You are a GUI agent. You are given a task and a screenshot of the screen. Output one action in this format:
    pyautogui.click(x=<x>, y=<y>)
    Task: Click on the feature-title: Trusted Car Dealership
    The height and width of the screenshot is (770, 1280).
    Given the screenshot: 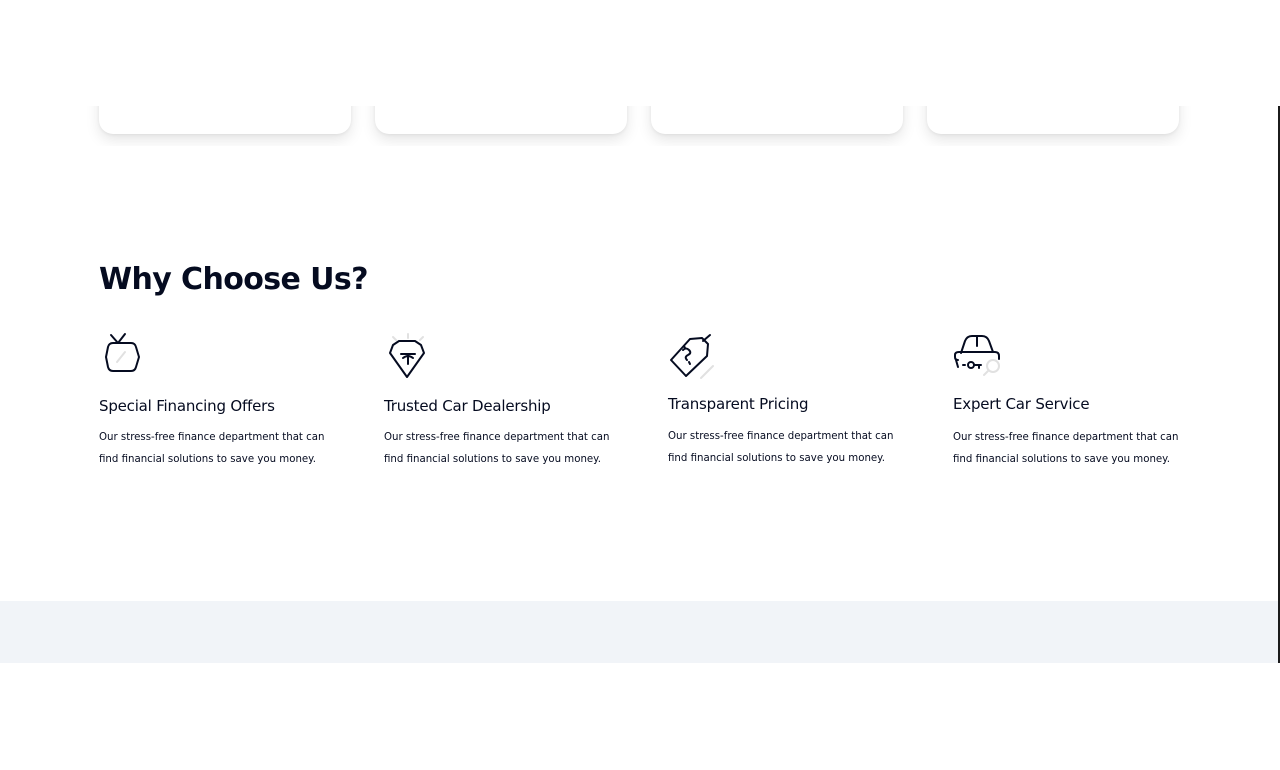 What is the action you would take?
    pyautogui.click(x=467, y=406)
    